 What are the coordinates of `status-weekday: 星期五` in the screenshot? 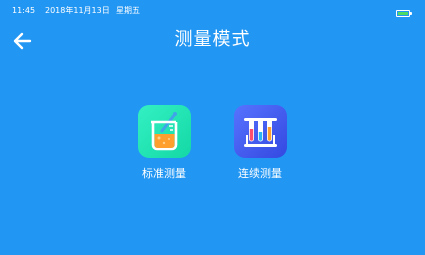 It's located at (128, 10).